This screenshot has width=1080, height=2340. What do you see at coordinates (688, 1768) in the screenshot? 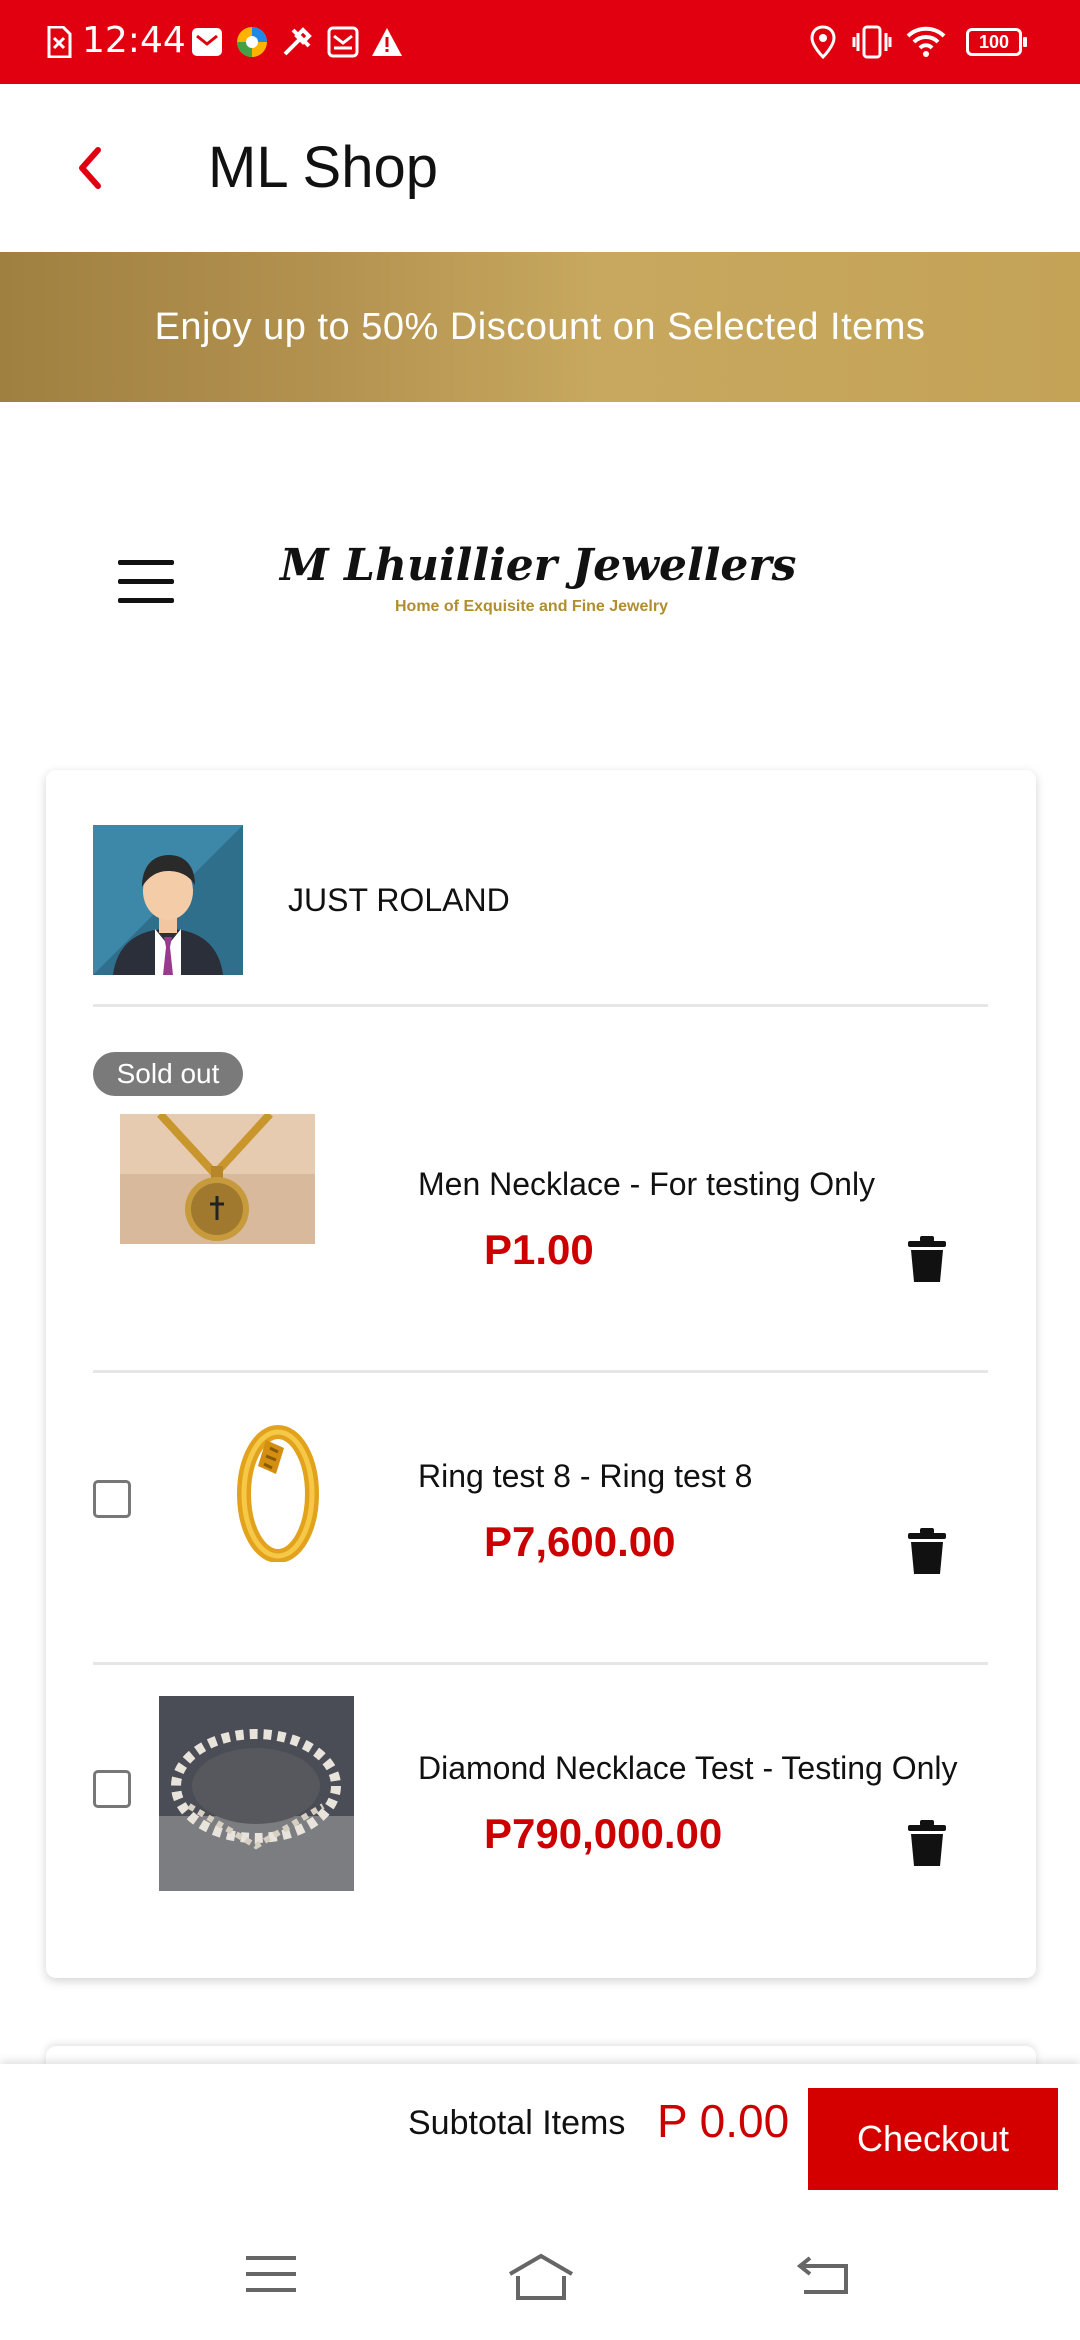
I see `item-name: Diamond Necklace Test - Testing Only` at bounding box center [688, 1768].